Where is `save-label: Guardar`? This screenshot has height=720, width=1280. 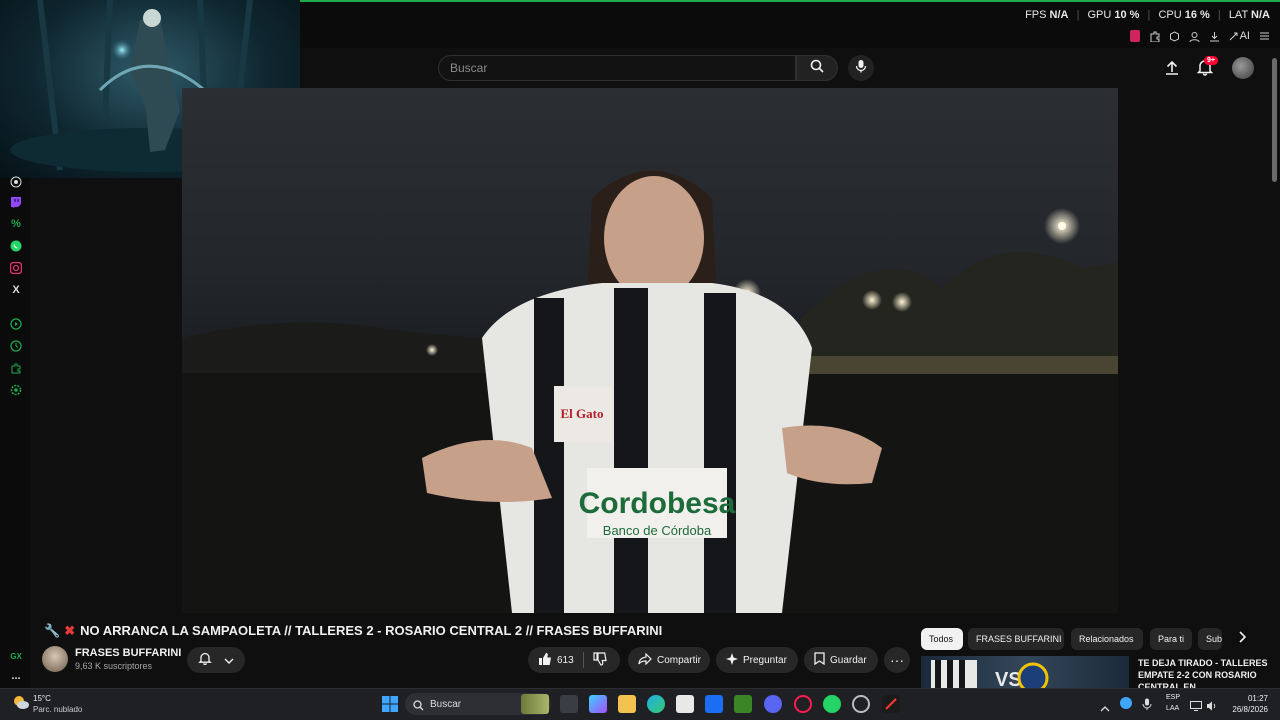
save-label: Guardar is located at coordinates (848, 660).